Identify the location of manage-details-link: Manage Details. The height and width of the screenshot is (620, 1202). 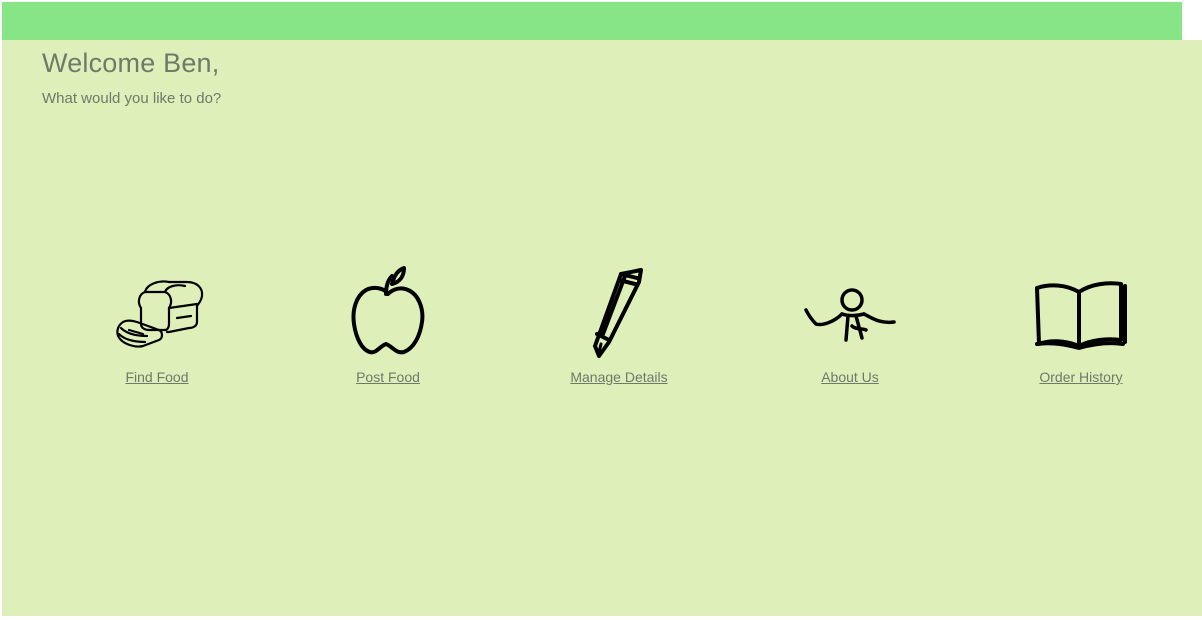
(619, 329).